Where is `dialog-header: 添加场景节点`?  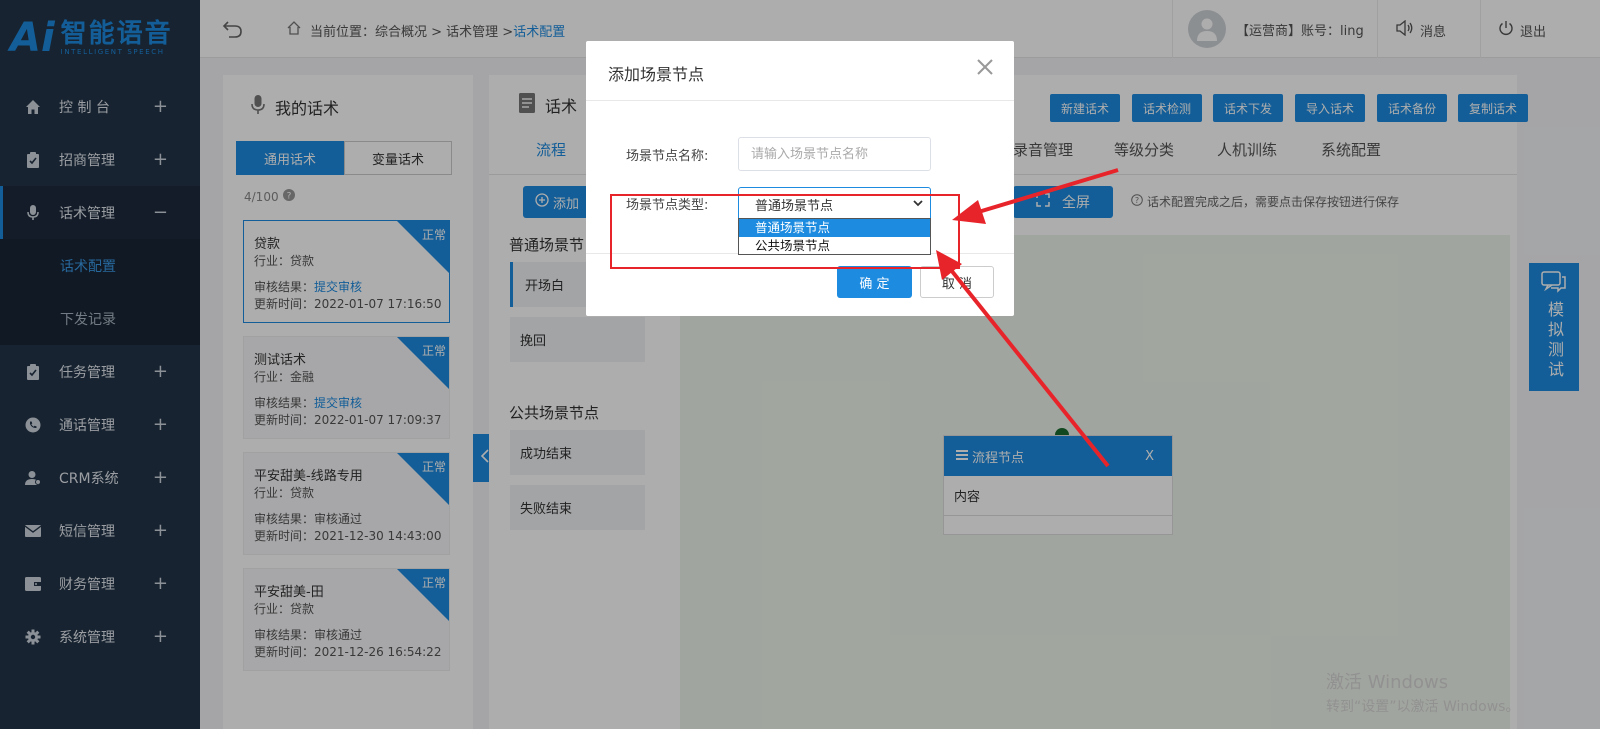 dialog-header: 添加场景节点 is located at coordinates (800, 71).